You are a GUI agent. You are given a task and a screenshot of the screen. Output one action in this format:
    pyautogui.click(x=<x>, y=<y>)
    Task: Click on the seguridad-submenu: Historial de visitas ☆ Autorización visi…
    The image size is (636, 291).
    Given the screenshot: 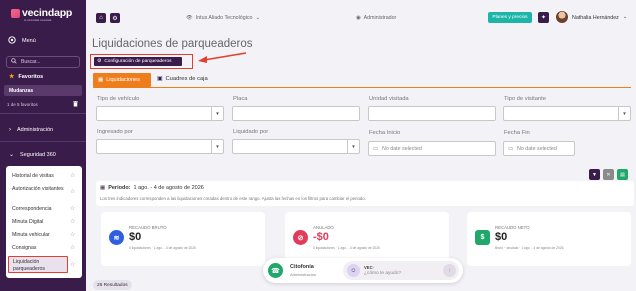 What is the action you would take?
    pyautogui.click(x=44, y=222)
    